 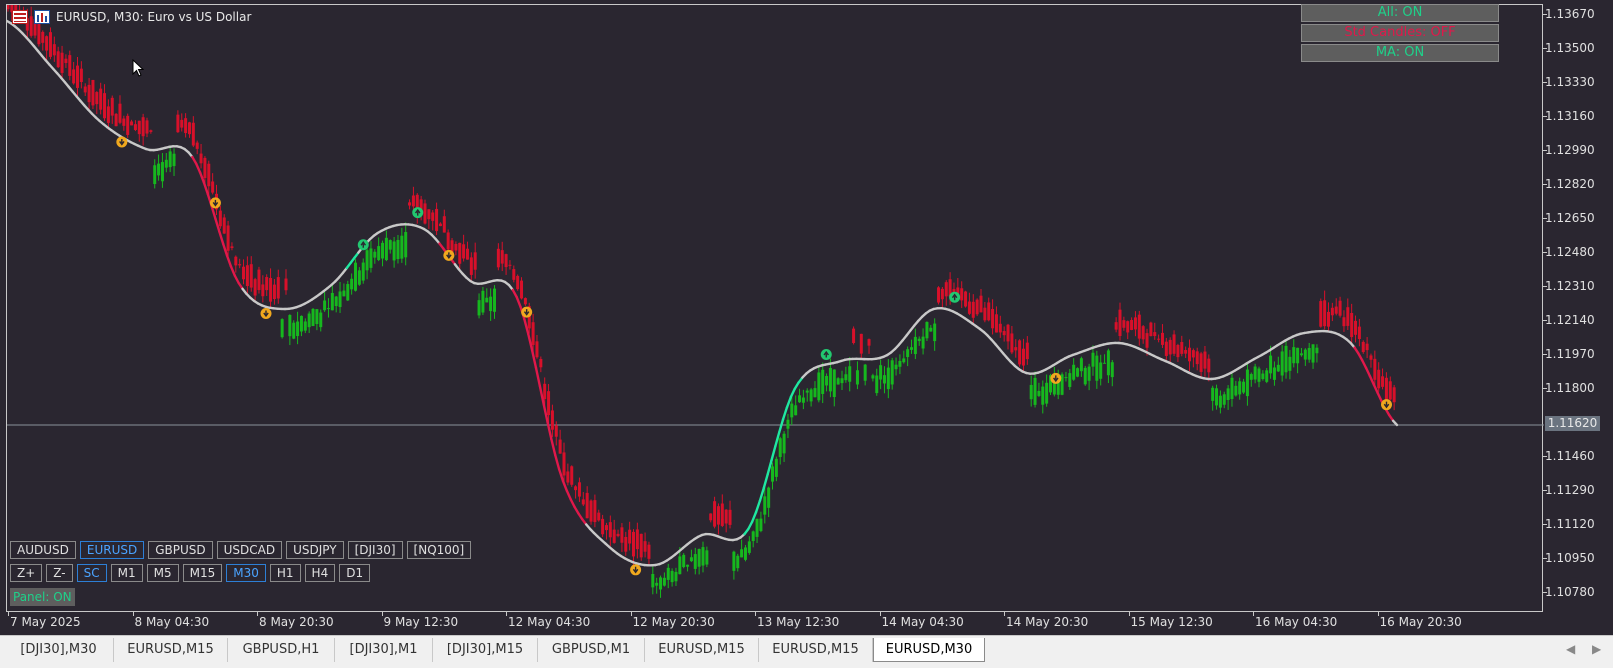 I want to click on symbol-button-usdjpy: USDJPY, so click(x=314, y=550).